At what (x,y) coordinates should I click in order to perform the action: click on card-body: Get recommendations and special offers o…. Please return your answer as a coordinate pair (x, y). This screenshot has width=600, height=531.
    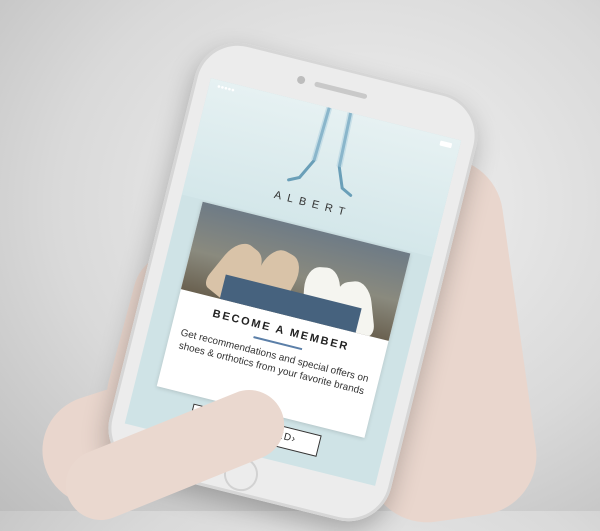
    Looking at the image, I should click on (273, 362).